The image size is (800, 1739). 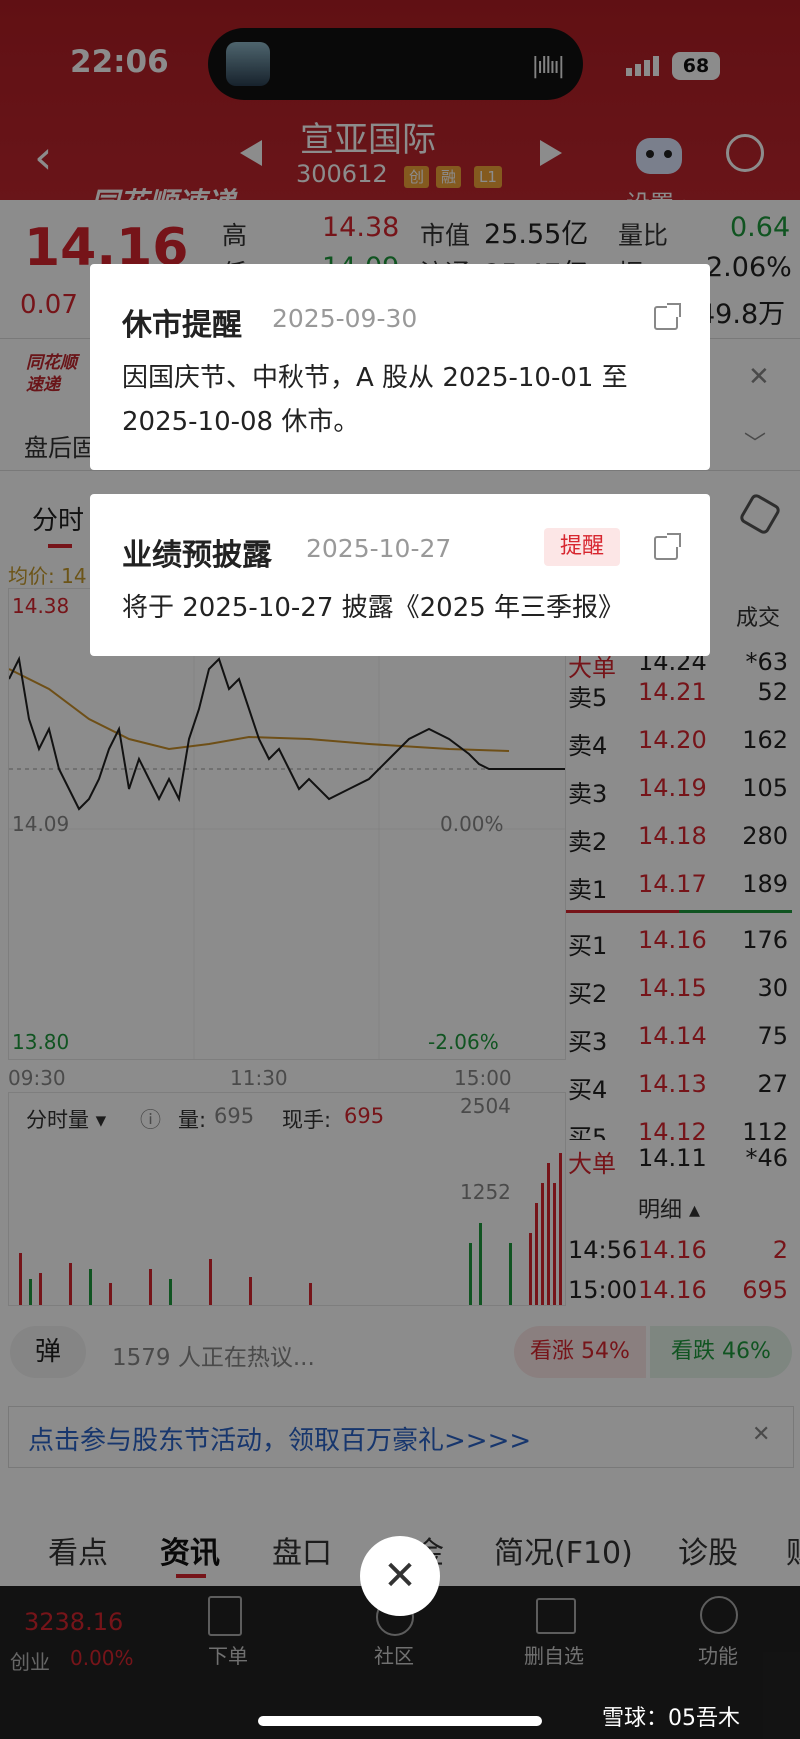 What do you see at coordinates (671, 1718) in the screenshot?
I see `watermark: 雪球：05吾木` at bounding box center [671, 1718].